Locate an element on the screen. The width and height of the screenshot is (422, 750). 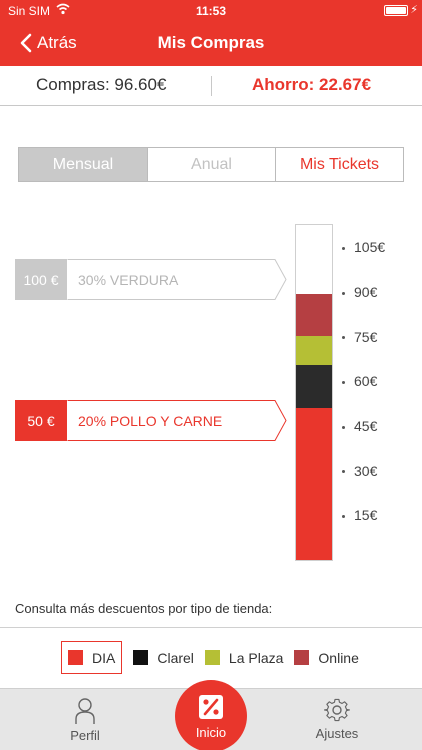
discount-tag-text: 30% VERDURA is located at coordinates (128, 279).